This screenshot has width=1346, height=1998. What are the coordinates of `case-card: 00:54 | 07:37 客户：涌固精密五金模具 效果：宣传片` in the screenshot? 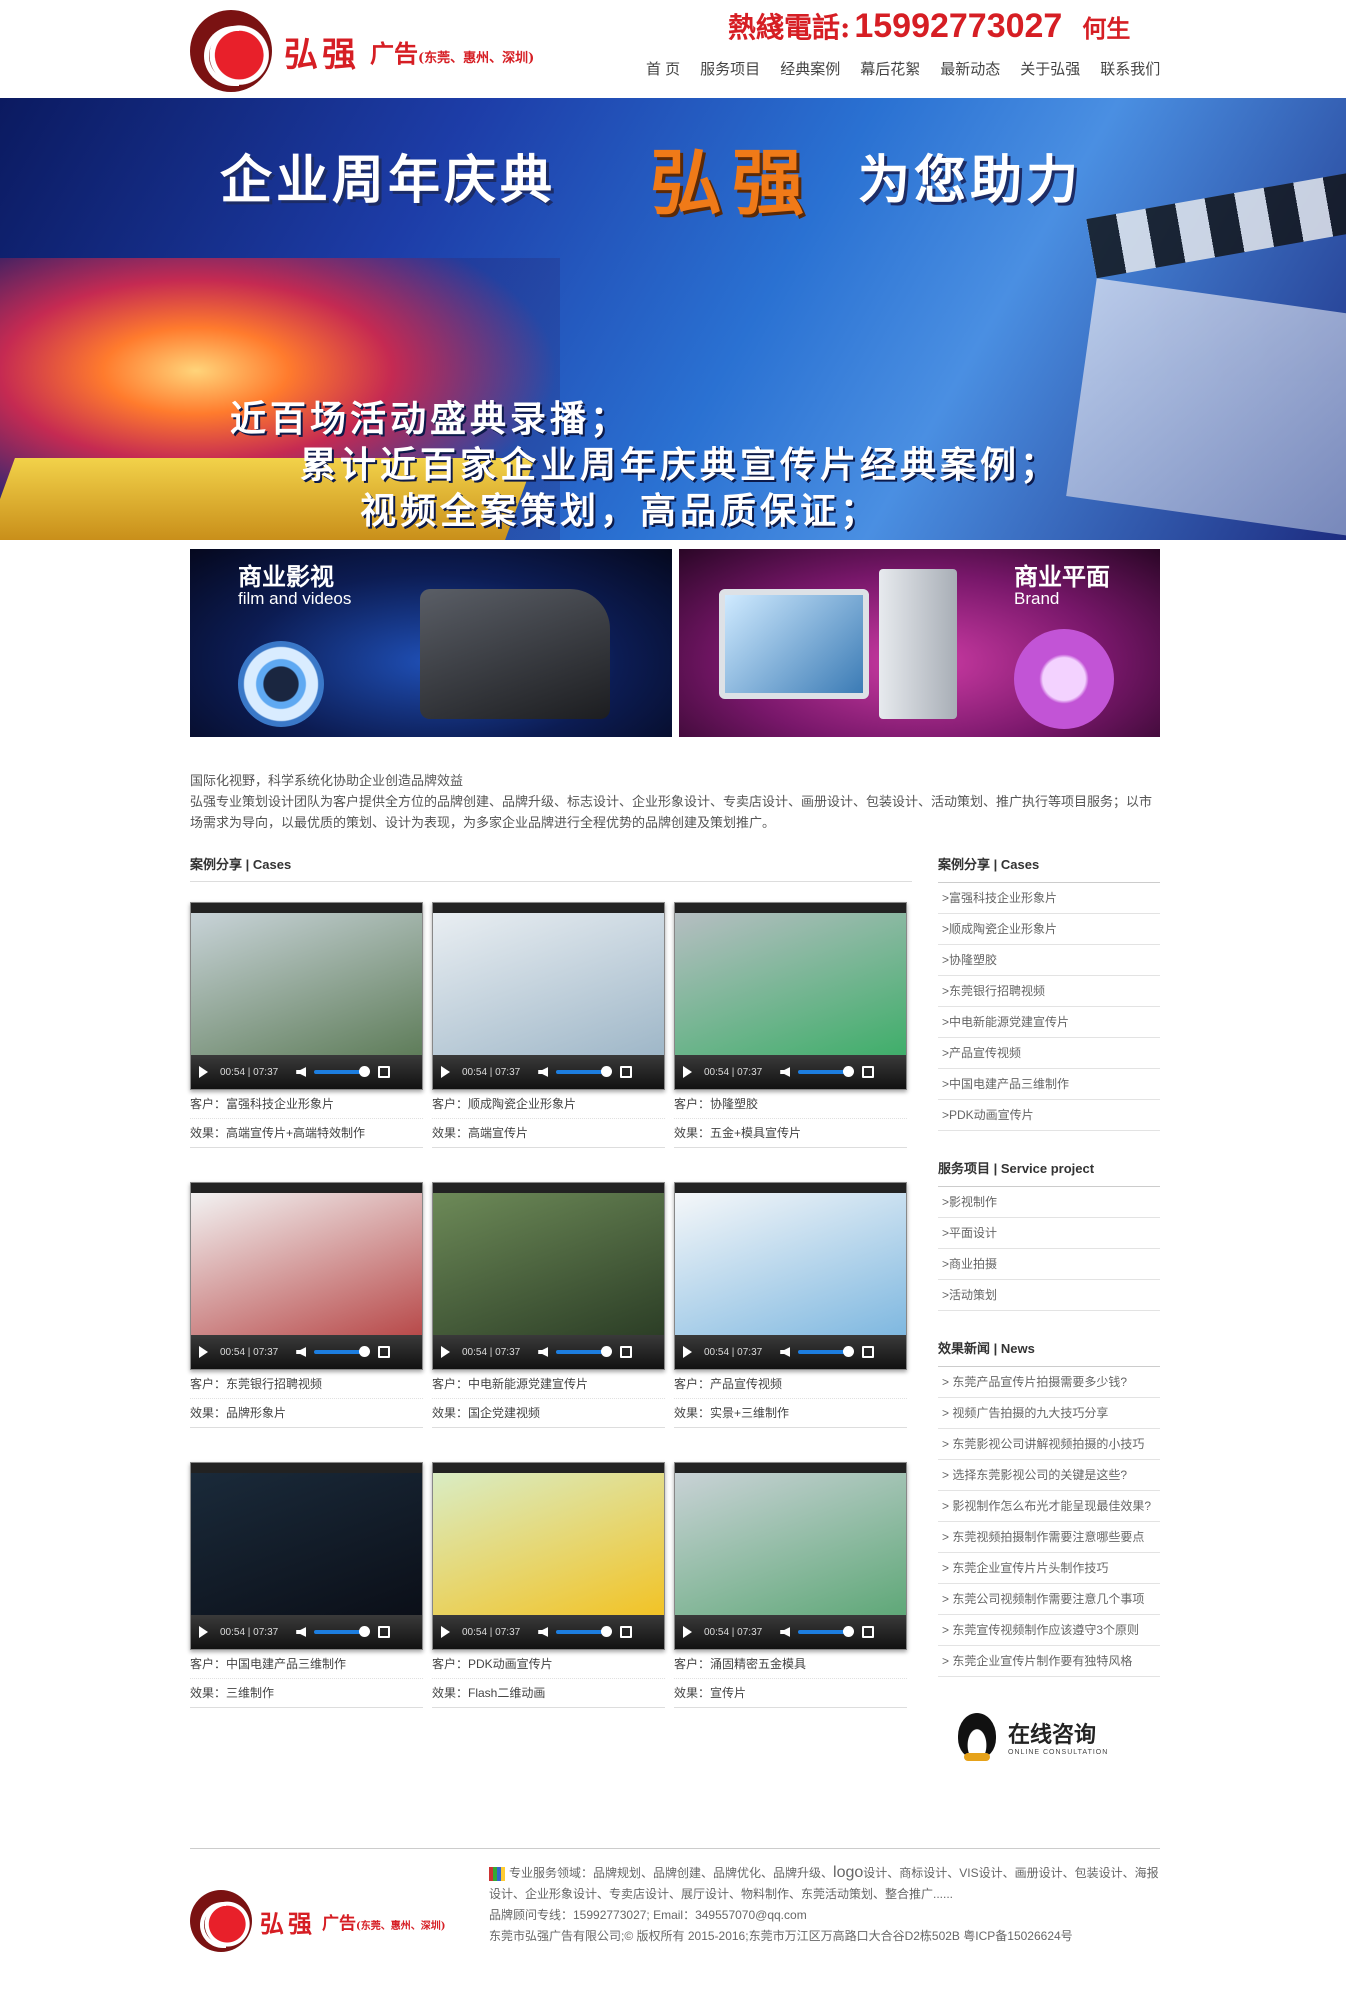 It's located at (790, 1585).